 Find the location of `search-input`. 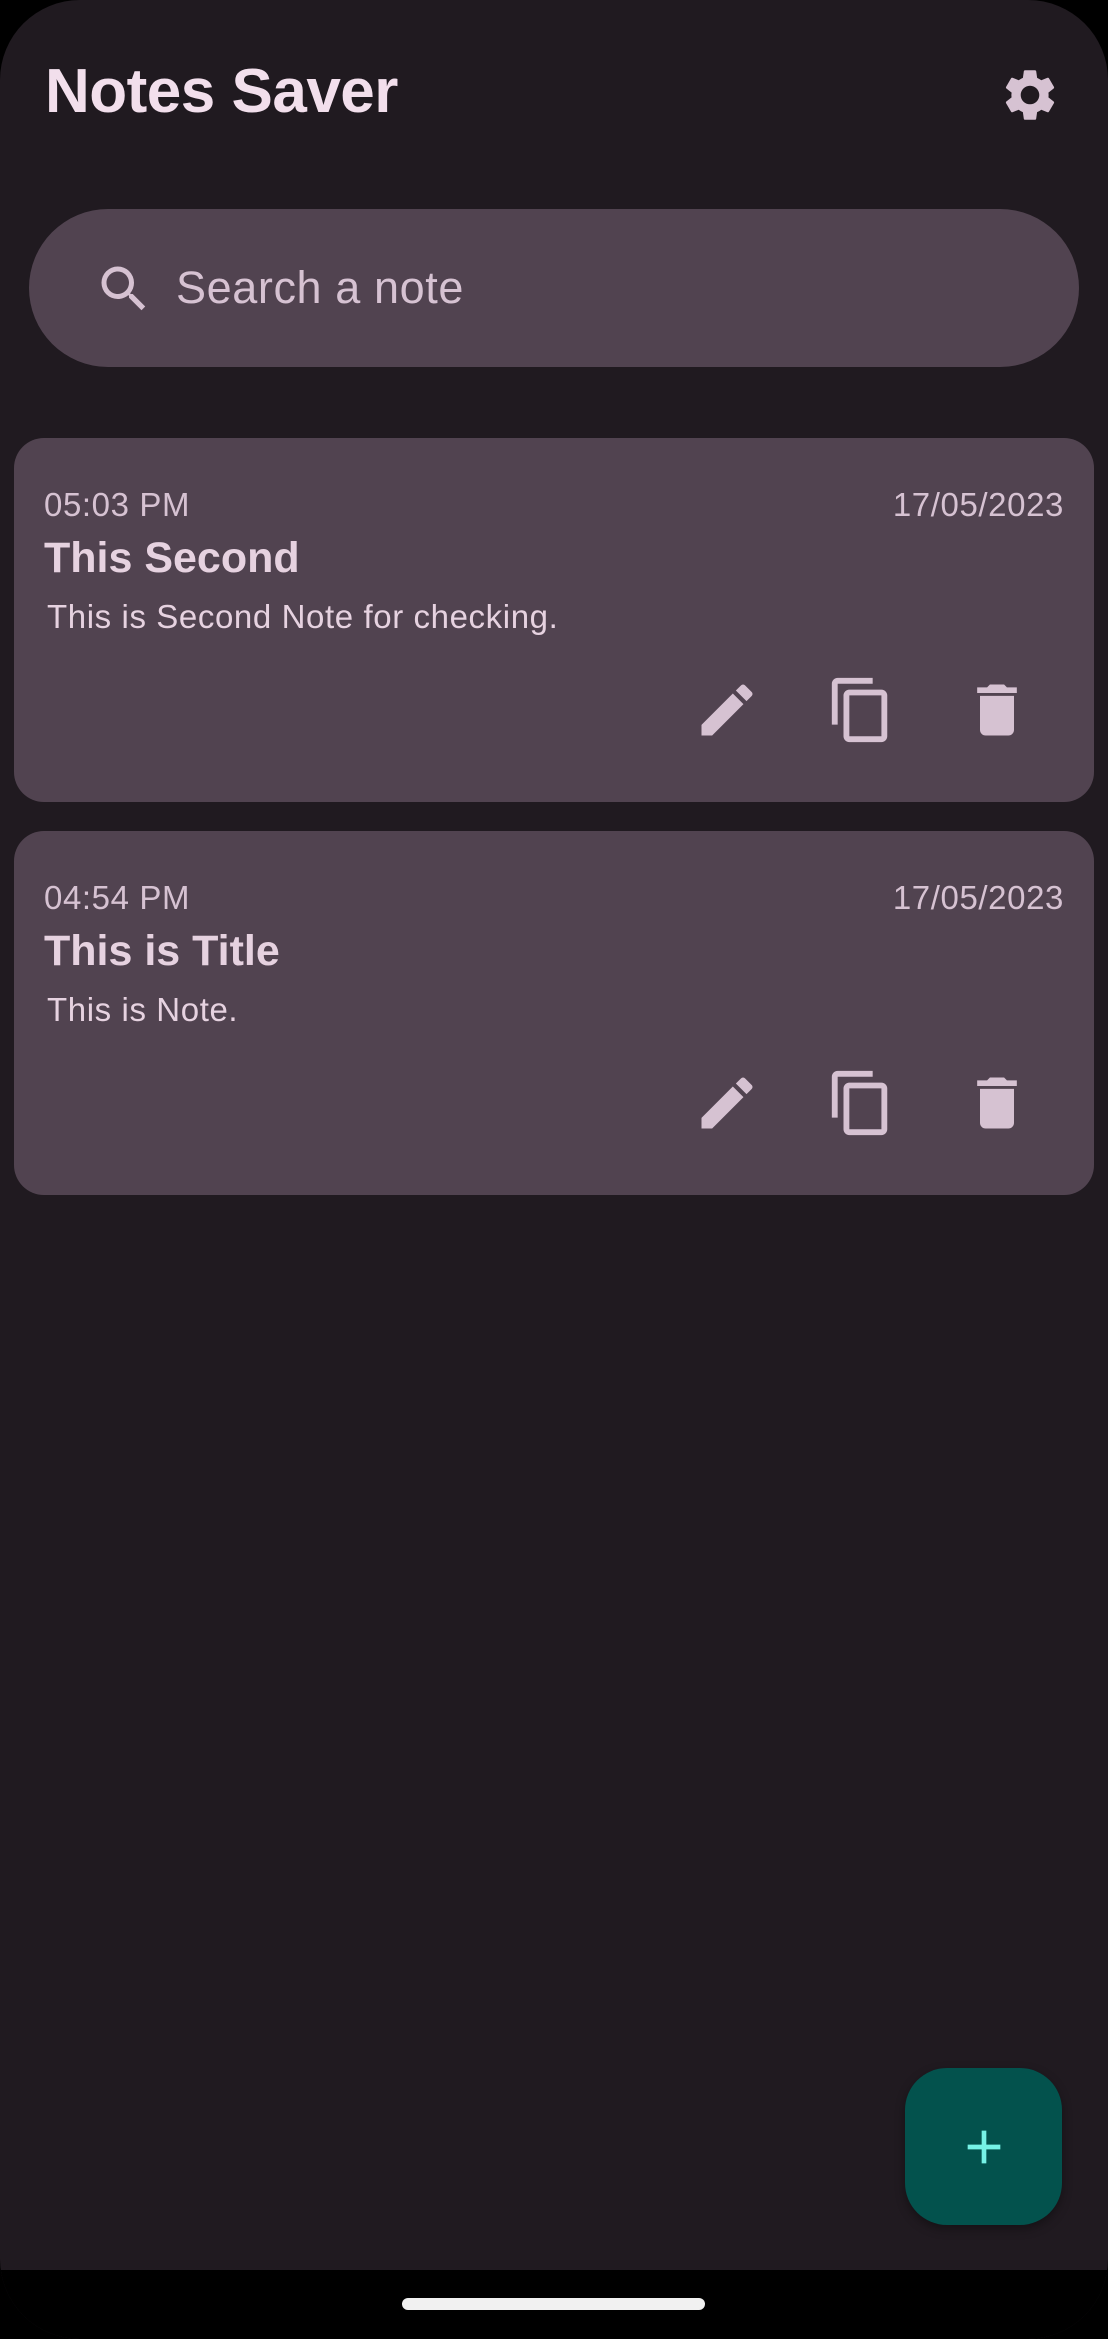

search-input is located at coordinates (606, 288).